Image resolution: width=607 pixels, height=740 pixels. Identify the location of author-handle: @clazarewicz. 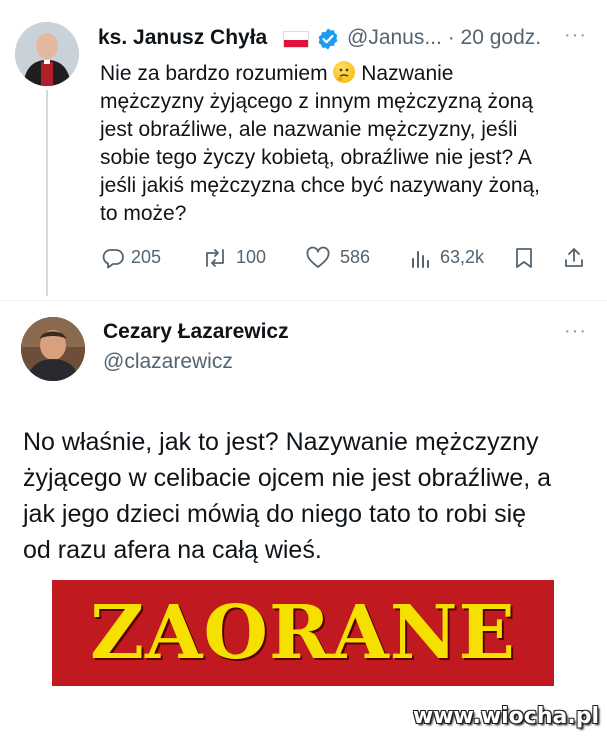
(168, 362).